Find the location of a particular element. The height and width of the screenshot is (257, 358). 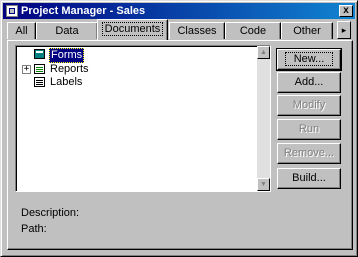

run-button: Run is located at coordinates (309, 129).